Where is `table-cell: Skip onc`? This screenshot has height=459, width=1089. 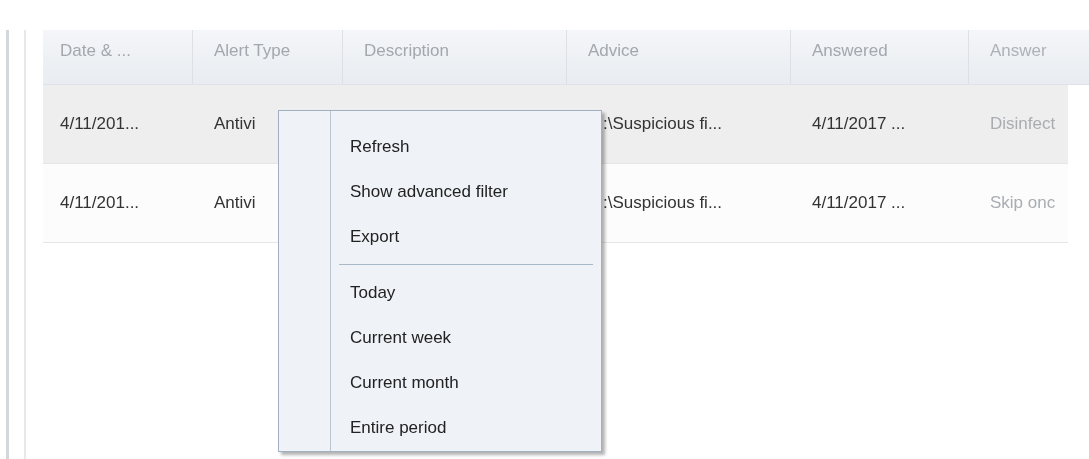
table-cell: Skip onc is located at coordinates (1023, 203).